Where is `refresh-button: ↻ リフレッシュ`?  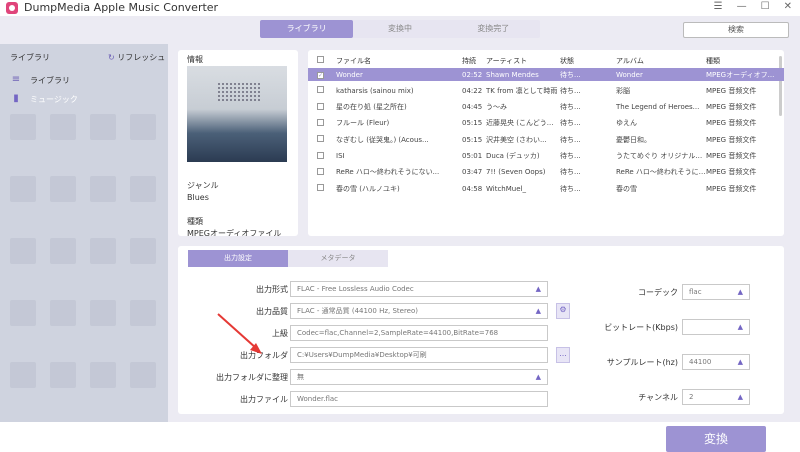
refresh-button: ↻ リフレッシュ is located at coordinates (136, 57).